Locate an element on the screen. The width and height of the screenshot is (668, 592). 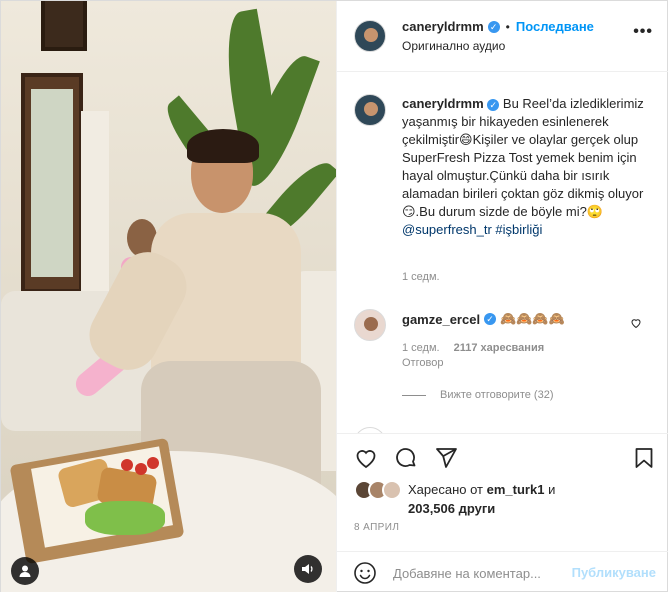
comment-input is located at coordinates (478, 573).